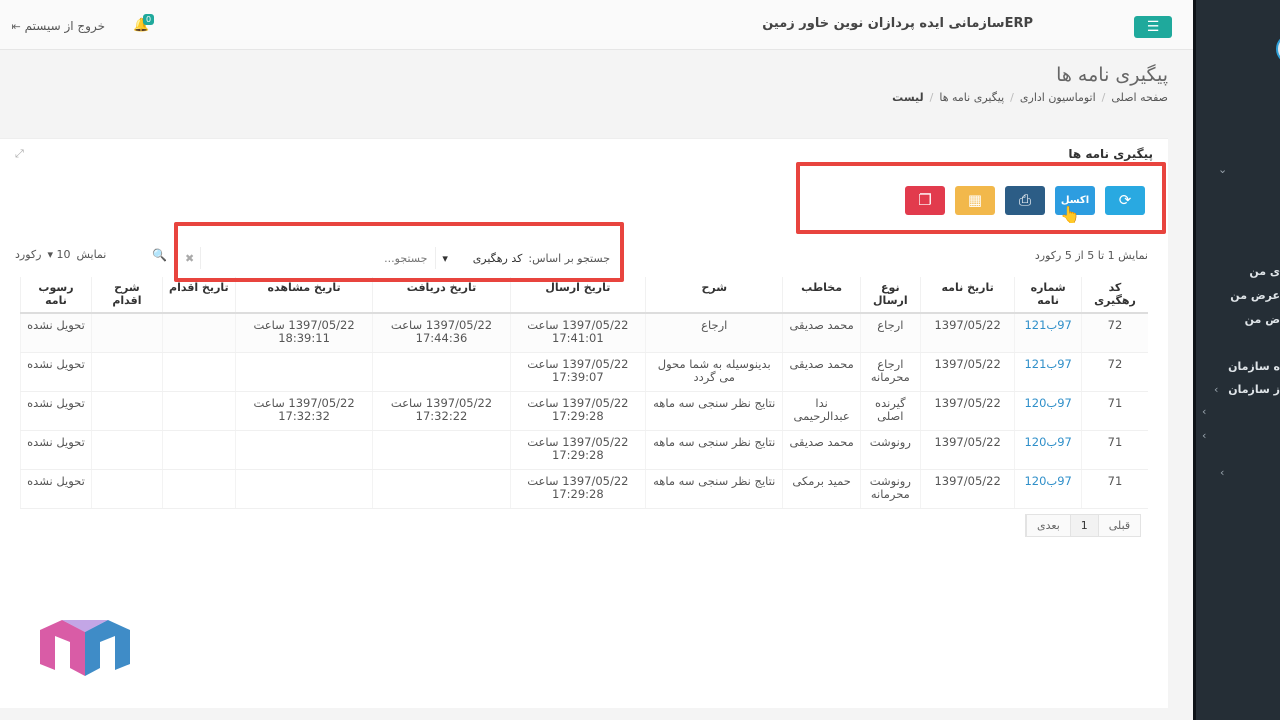 This screenshot has height=720, width=1280. What do you see at coordinates (1048, 295) in the screenshot?
I see `col-letter-number: شماره نامه` at bounding box center [1048, 295].